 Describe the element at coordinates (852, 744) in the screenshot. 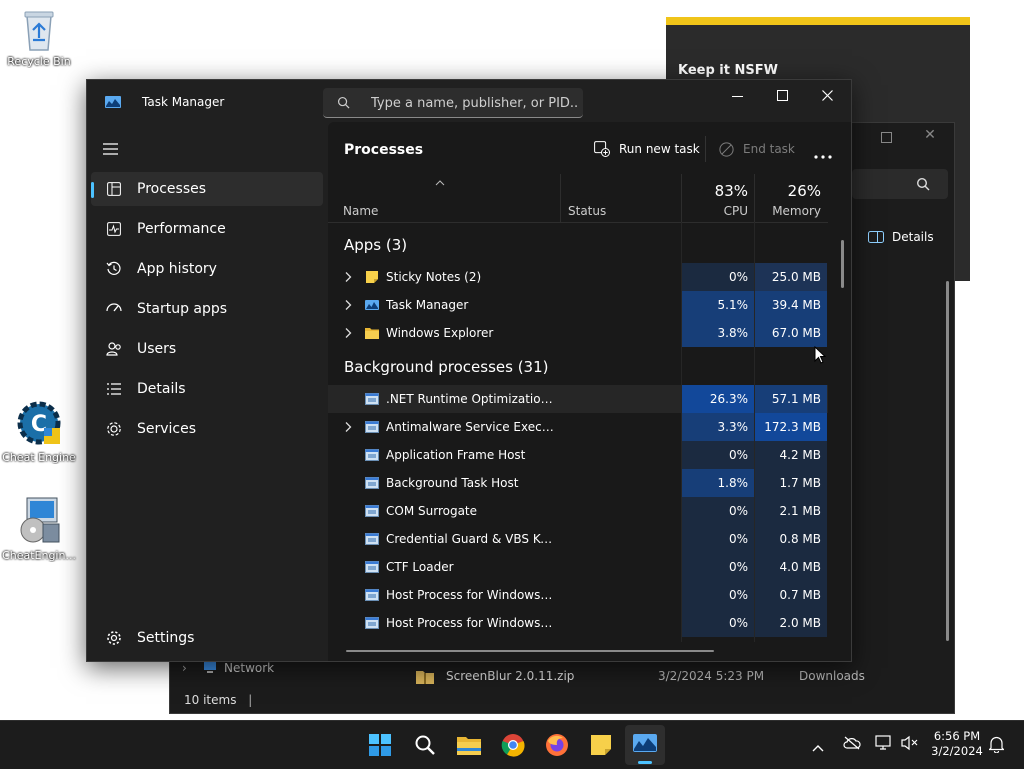

I see `tray-icon-cloud-off` at that location.